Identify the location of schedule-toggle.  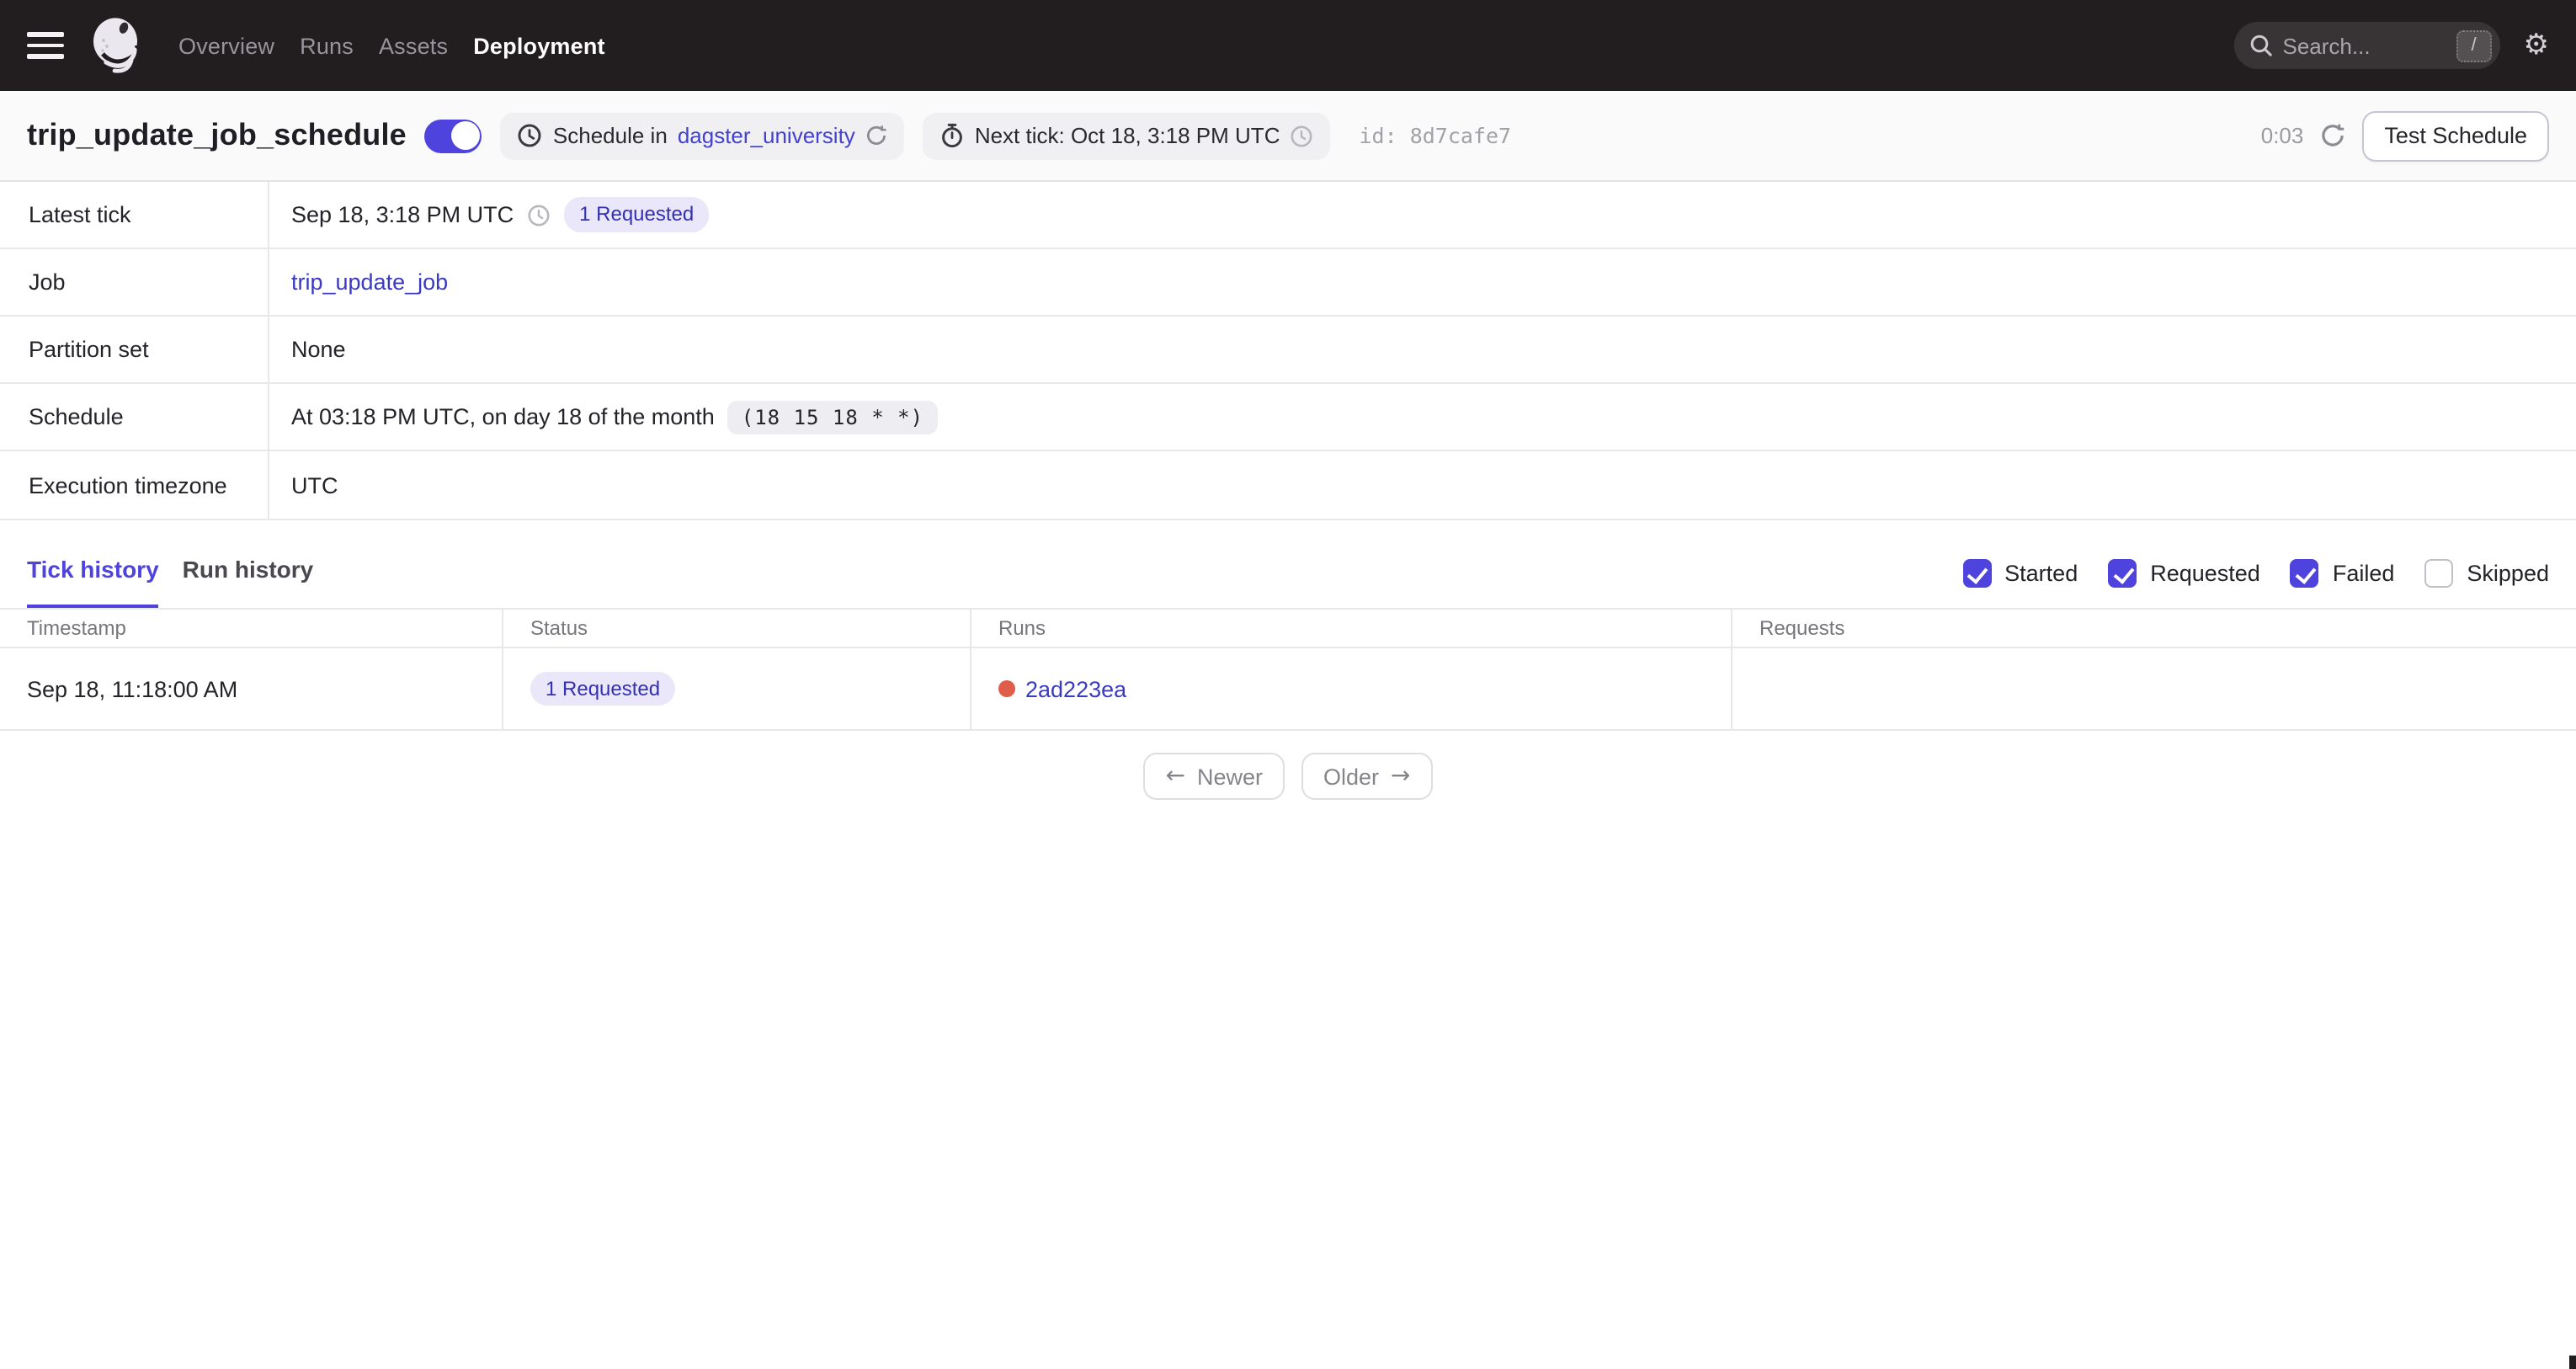
(453, 135).